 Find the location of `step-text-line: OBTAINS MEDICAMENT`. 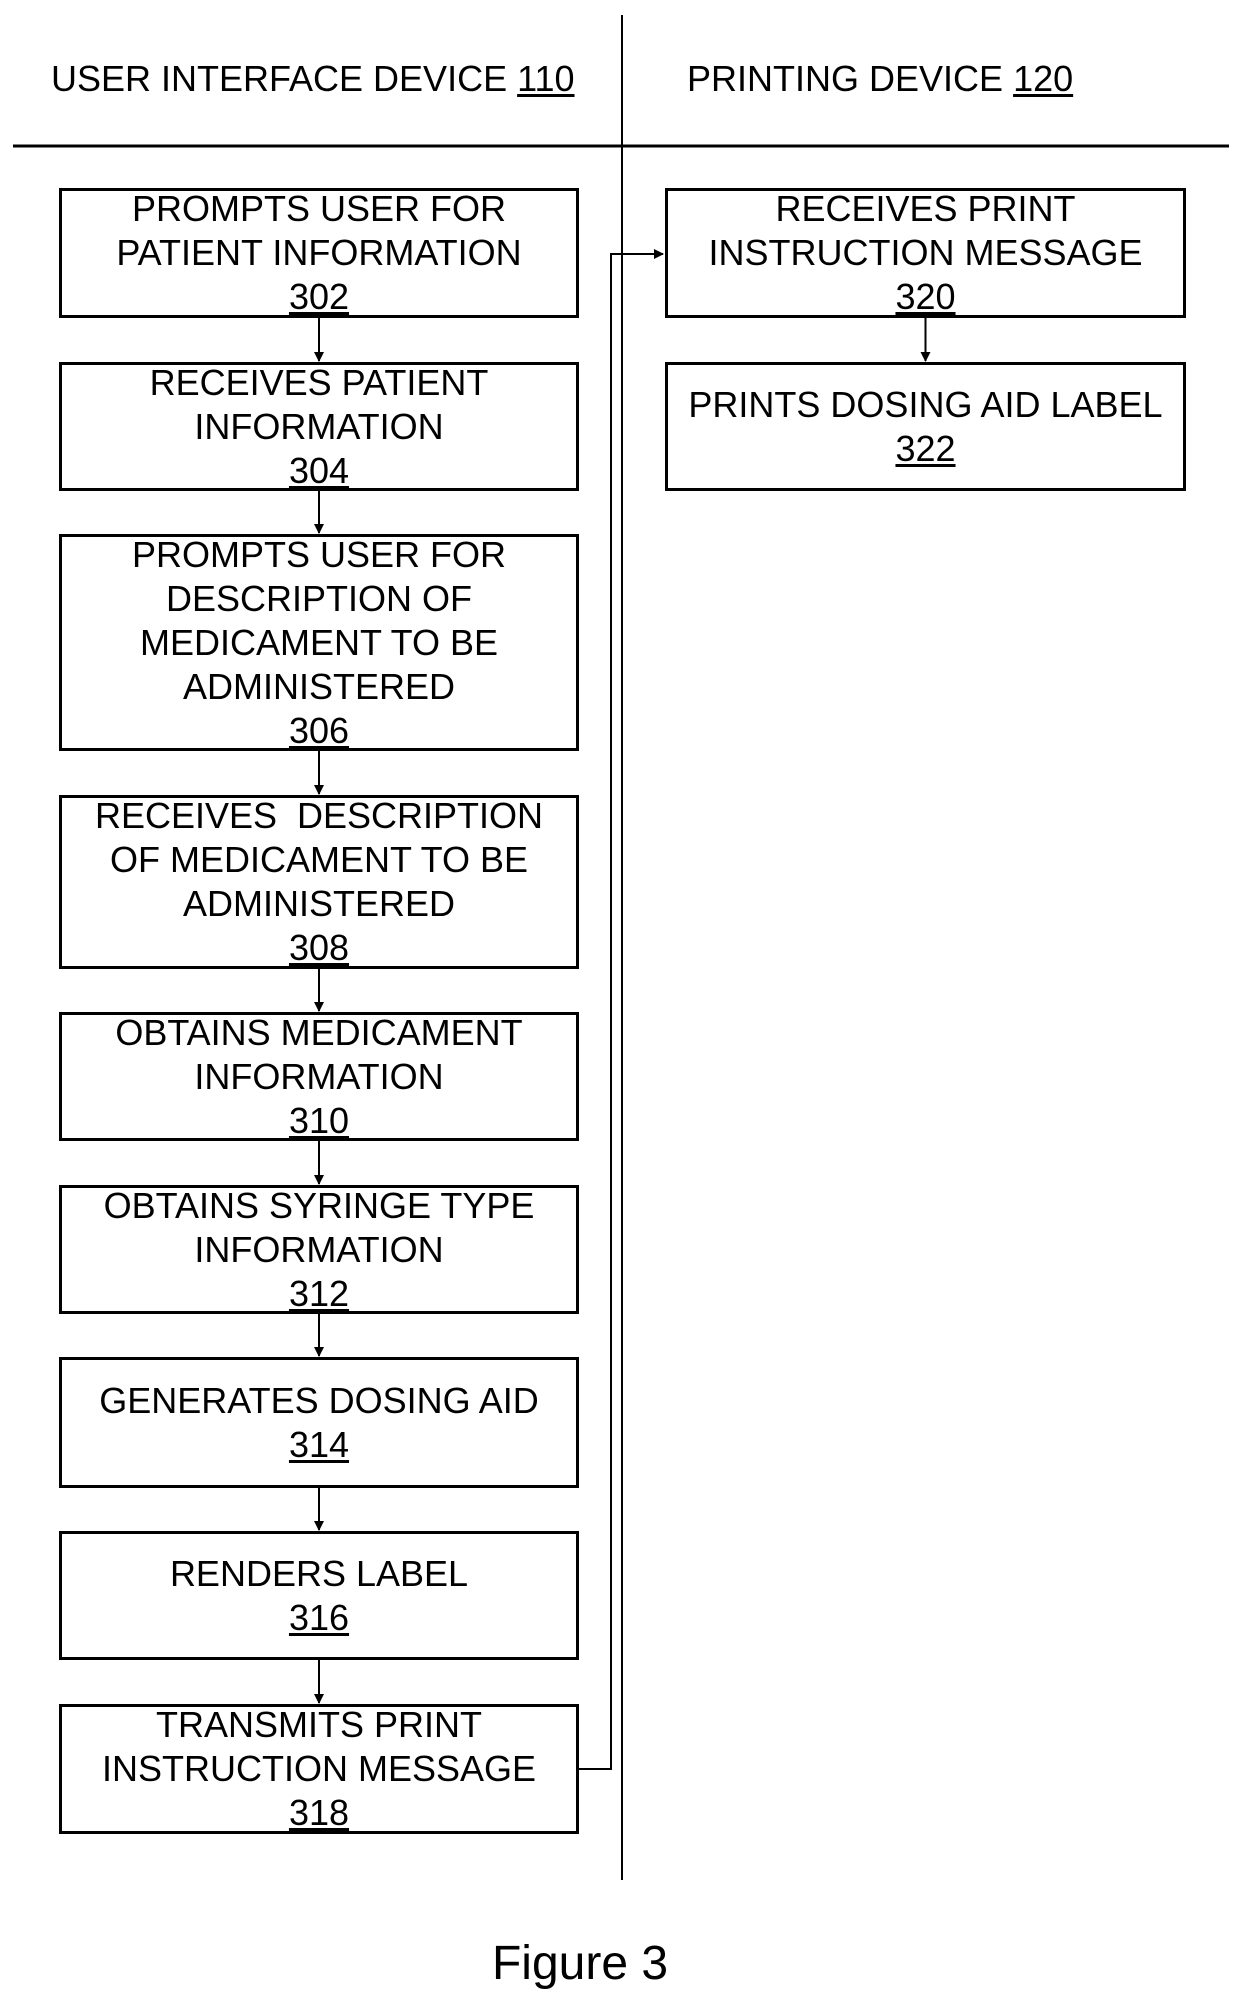

step-text-line: OBTAINS MEDICAMENT is located at coordinates (319, 1032).